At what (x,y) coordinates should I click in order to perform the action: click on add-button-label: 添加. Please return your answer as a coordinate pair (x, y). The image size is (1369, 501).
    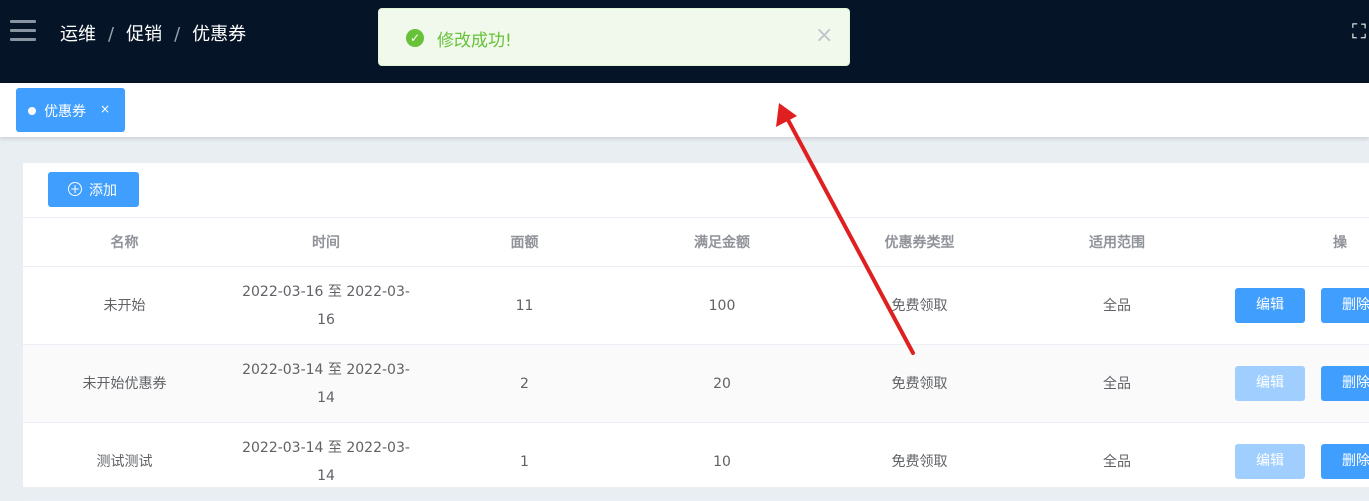
    Looking at the image, I should click on (103, 191).